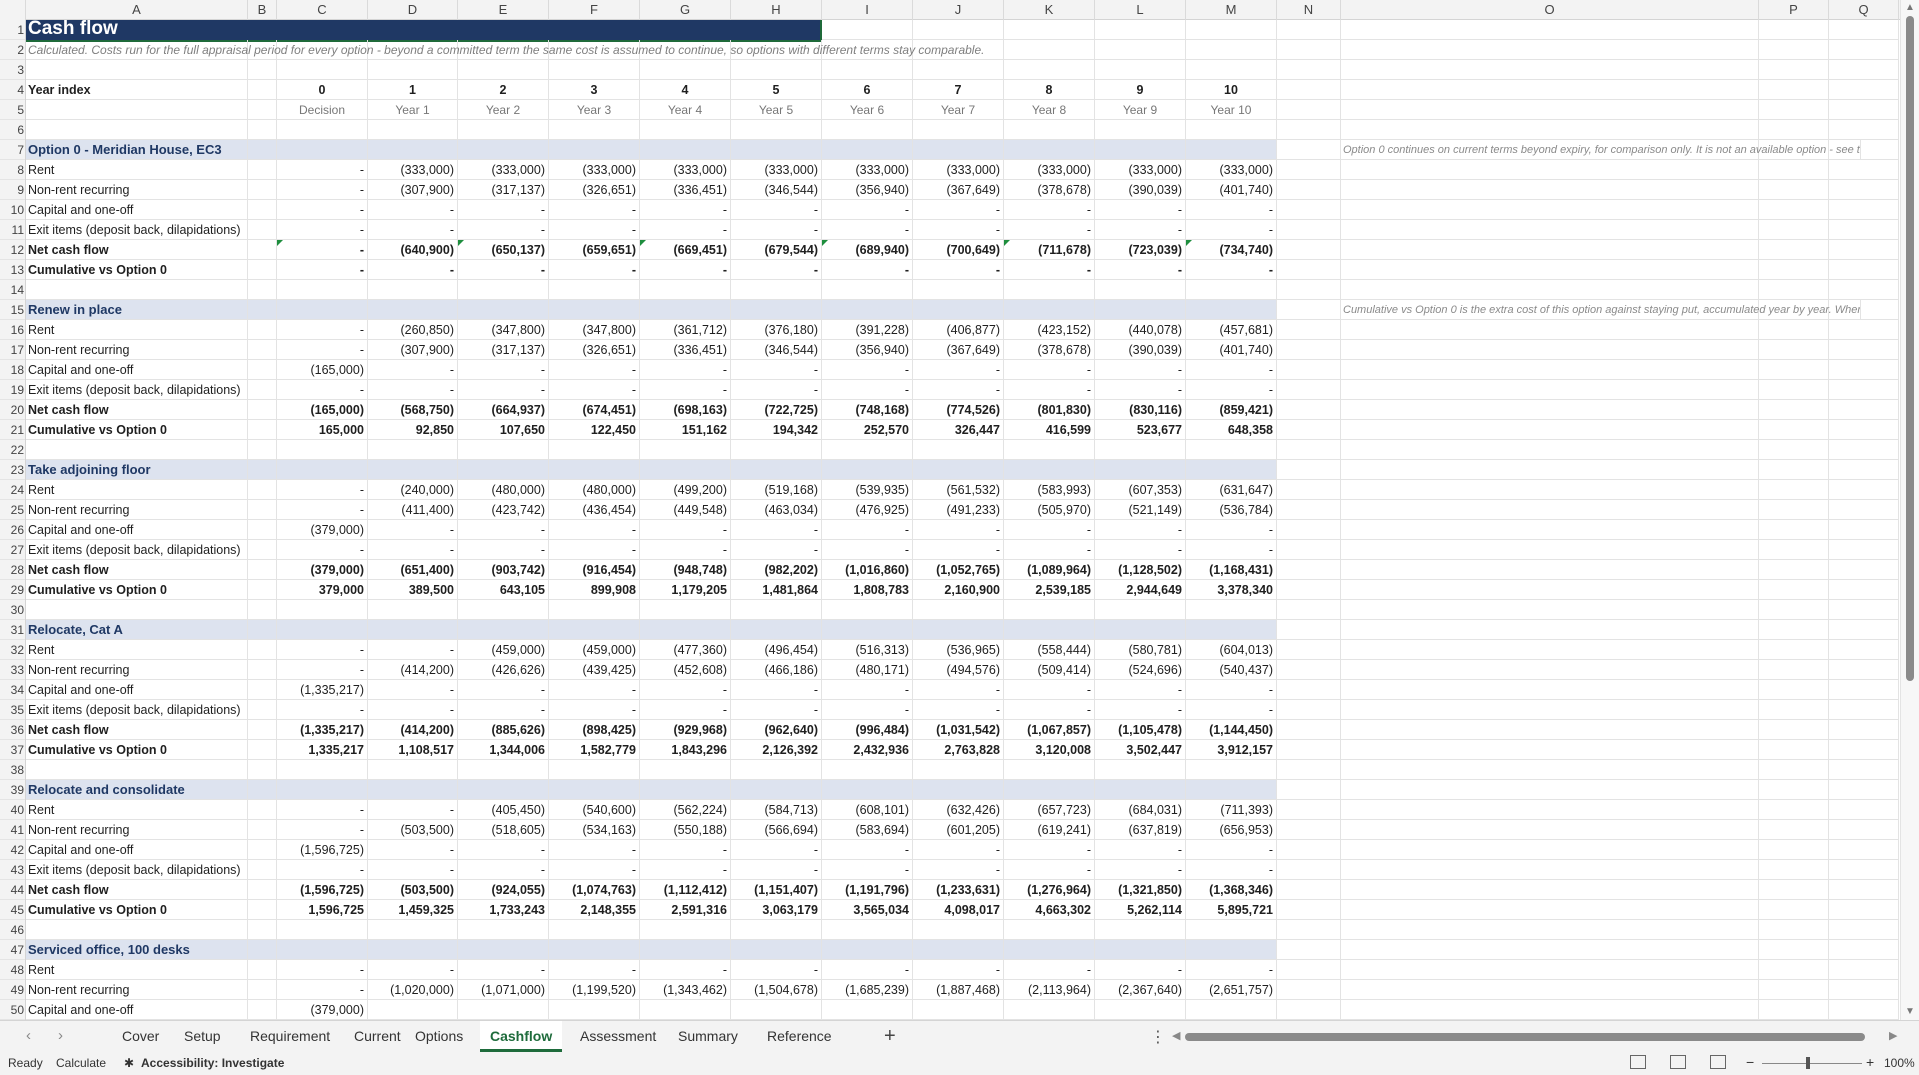 Image resolution: width=1919 pixels, height=1075 pixels. Describe the element at coordinates (413, 430) in the screenshot. I see `value-cell: 92,850` at that location.